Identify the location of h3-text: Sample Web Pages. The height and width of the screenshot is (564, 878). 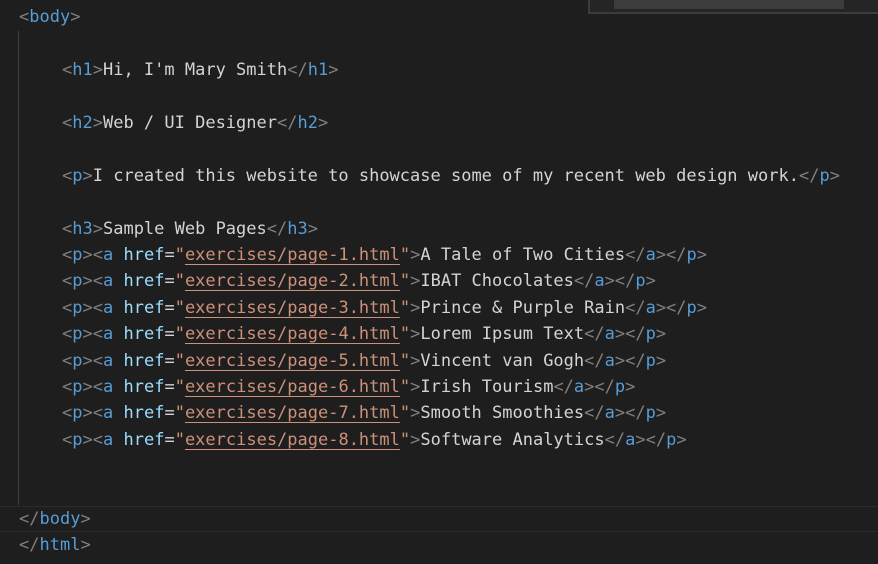
(184, 229).